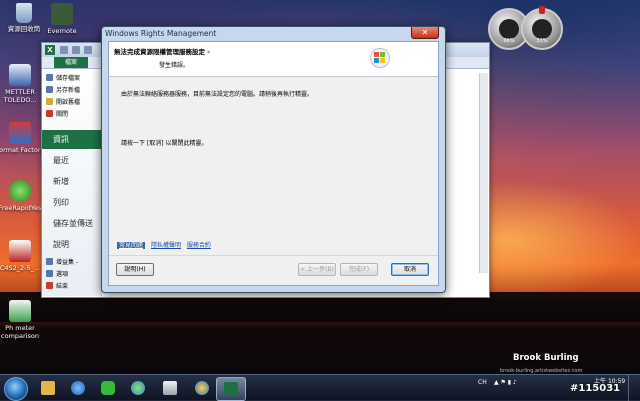 The image size is (640, 401). What do you see at coordinates (542, 10) in the screenshot?
I see `gadget-indicator-icon` at bounding box center [542, 10].